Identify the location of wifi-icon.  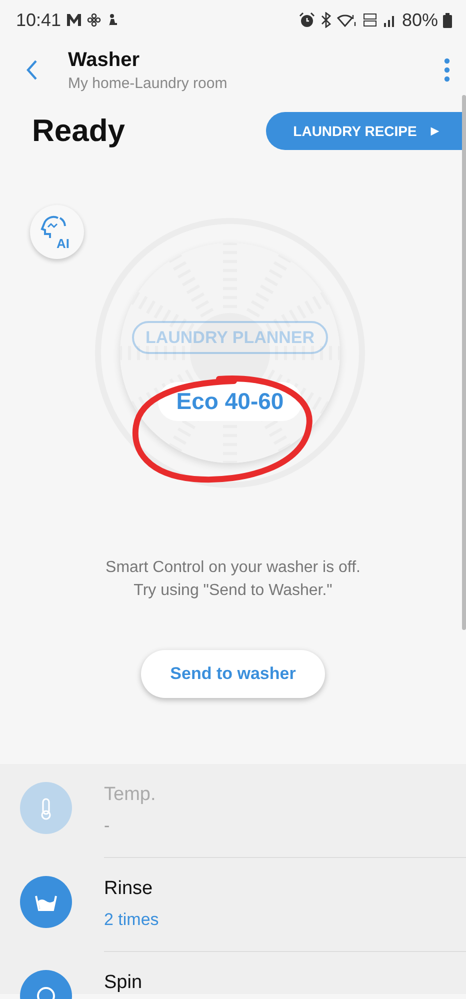
(346, 20).